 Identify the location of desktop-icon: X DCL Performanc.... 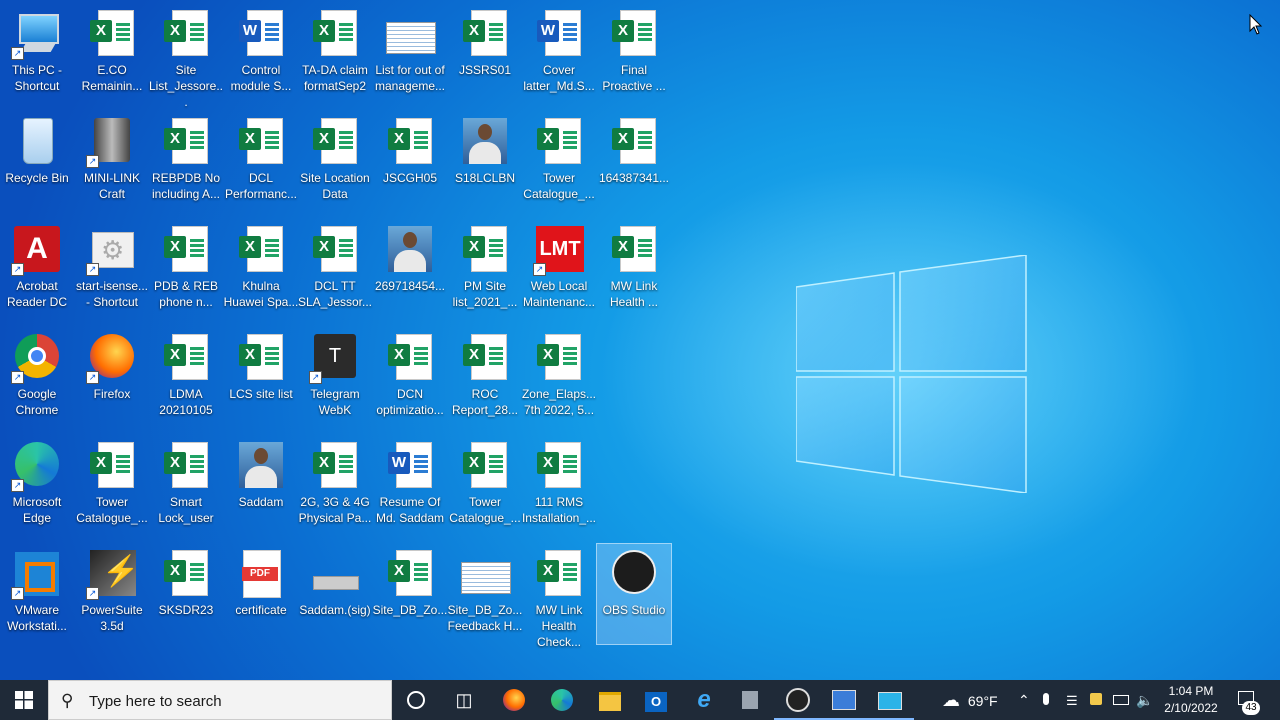
(261, 162).